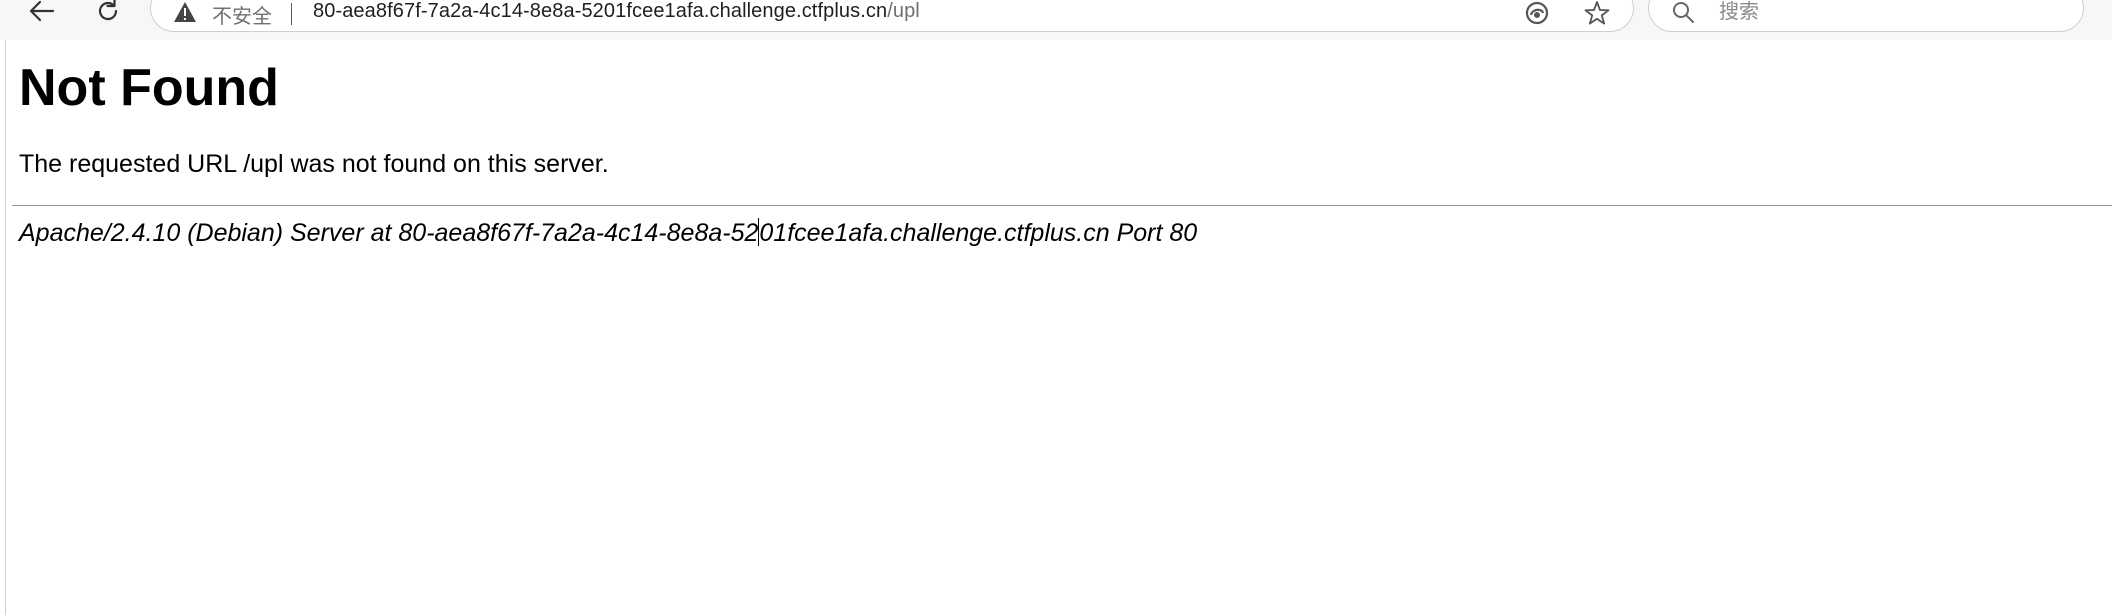  What do you see at coordinates (1062, 205) in the screenshot?
I see `divider` at bounding box center [1062, 205].